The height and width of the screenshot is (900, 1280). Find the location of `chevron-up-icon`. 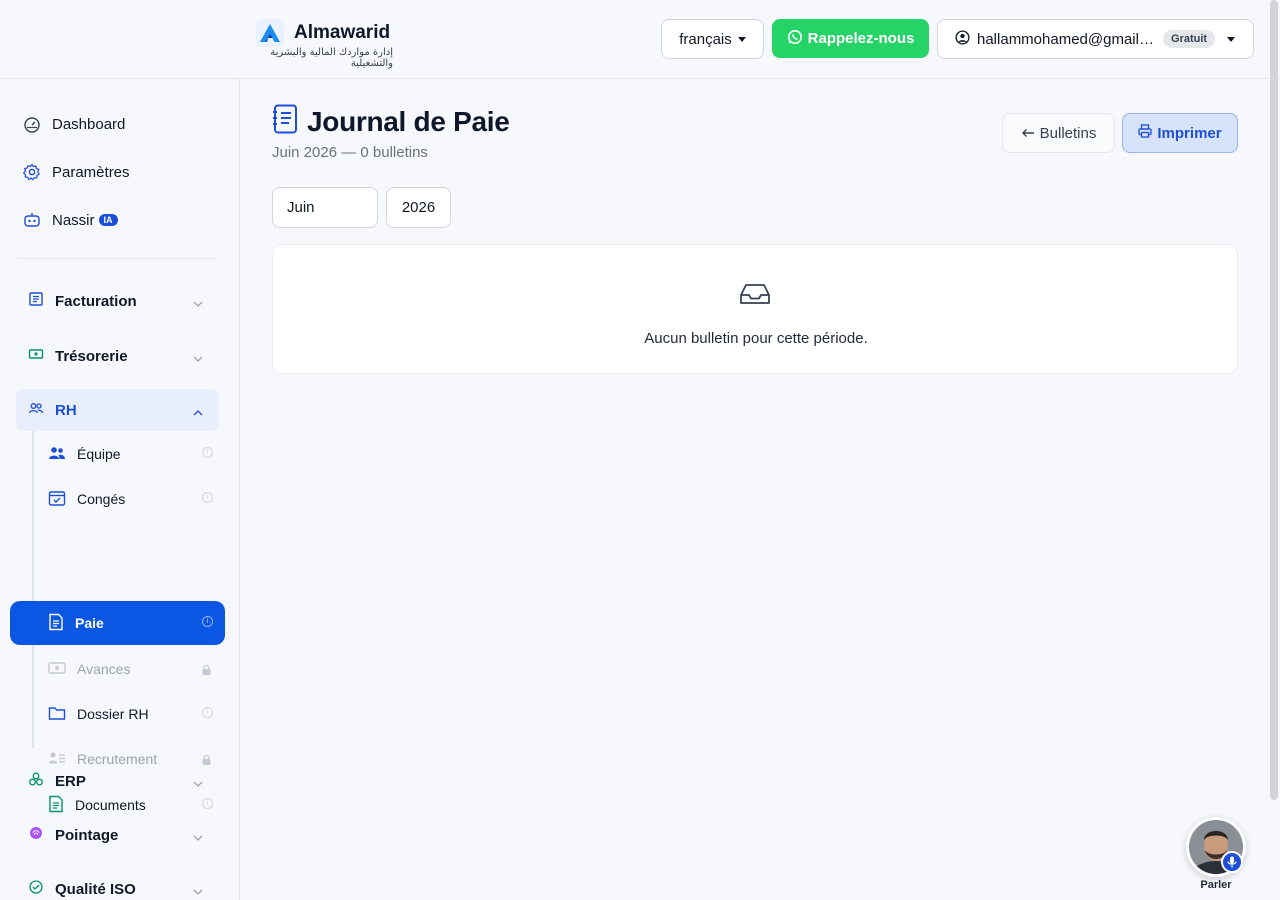

chevron-up-icon is located at coordinates (198, 413).